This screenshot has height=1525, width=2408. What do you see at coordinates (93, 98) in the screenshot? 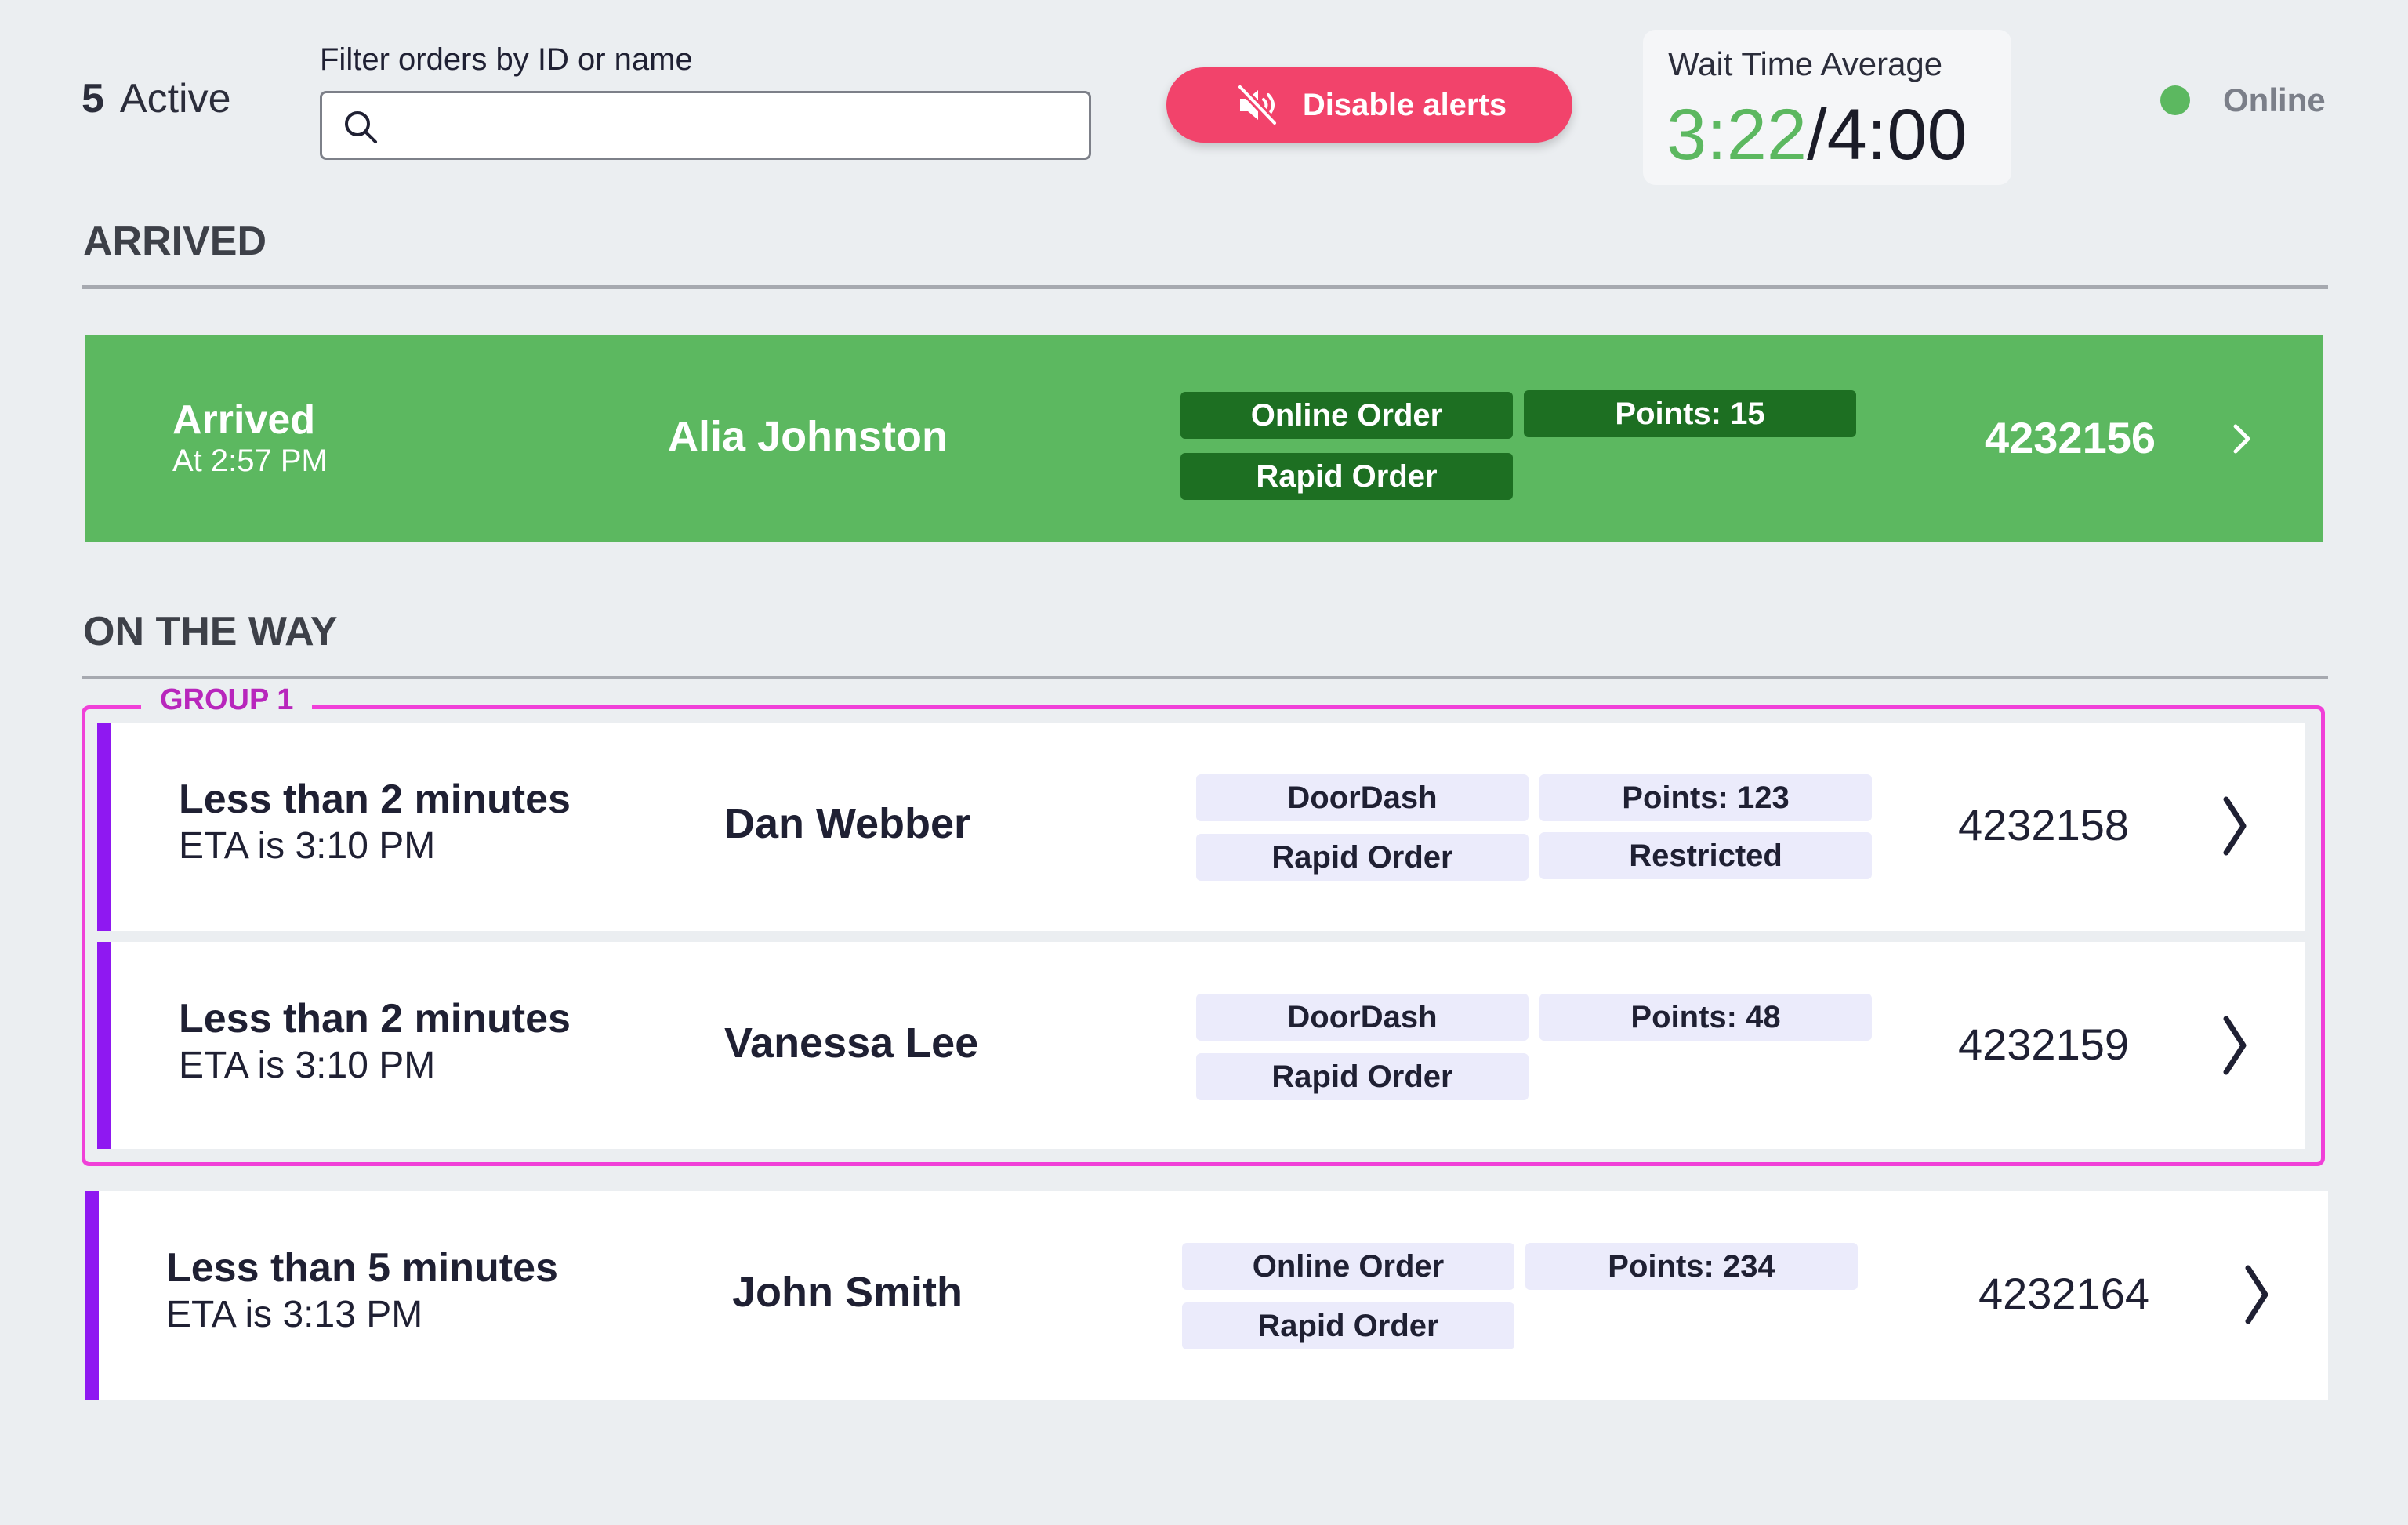
I see `active-count-number: 5` at bounding box center [93, 98].